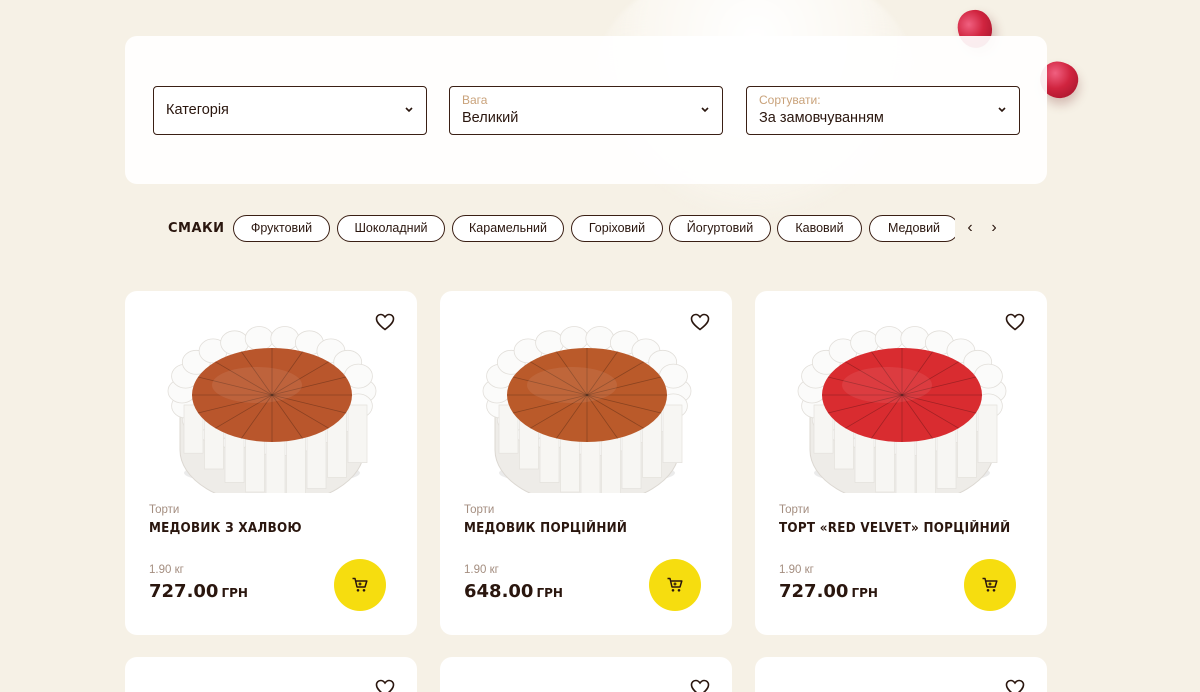  I want to click on sort-select: Сортувати: За замовчуванням, so click(883, 110).